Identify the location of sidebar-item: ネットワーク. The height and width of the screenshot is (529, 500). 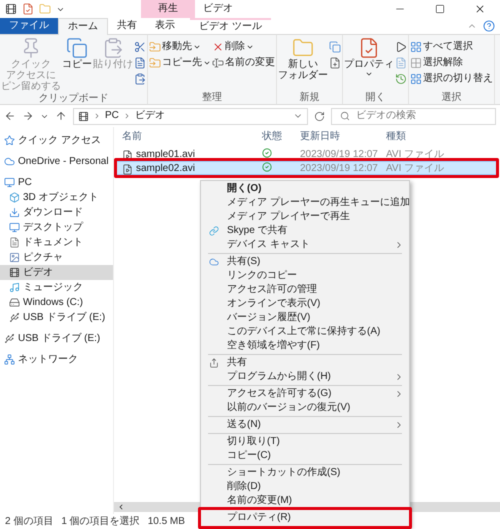
(56, 359).